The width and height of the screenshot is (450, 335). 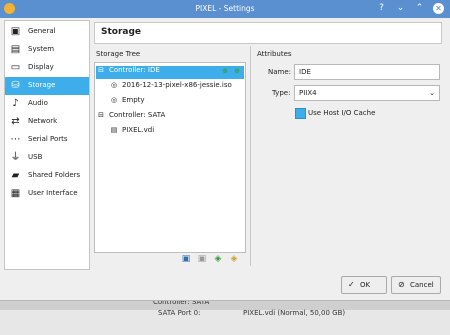 I want to click on tree-item-empty: ◎ Empty, so click(x=127, y=102).